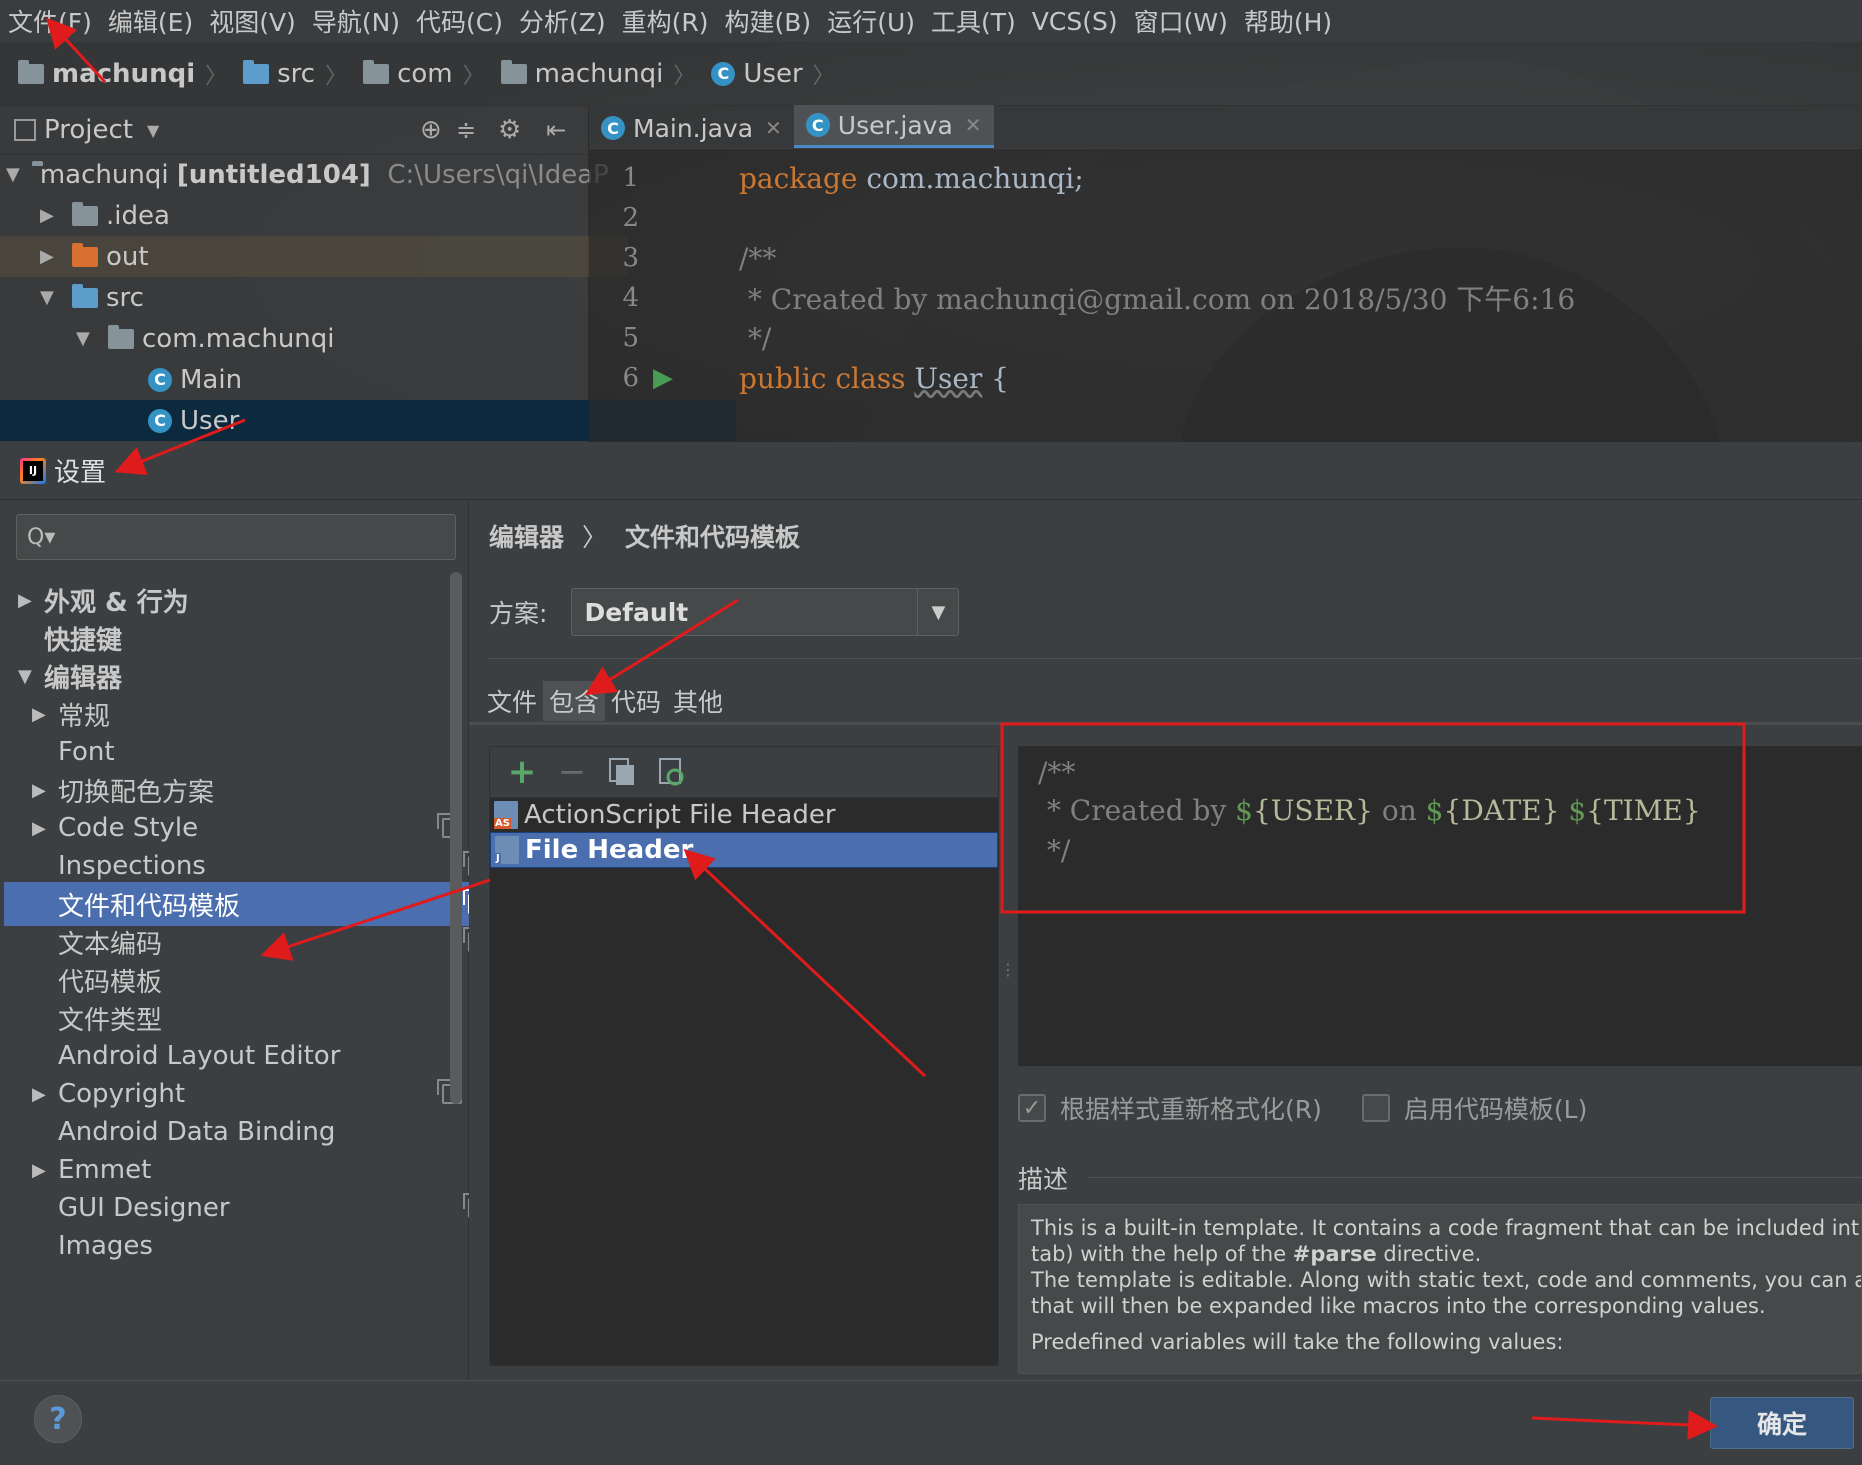  Describe the element at coordinates (431, 130) in the screenshot. I see `locate-icon: ⊕` at that location.